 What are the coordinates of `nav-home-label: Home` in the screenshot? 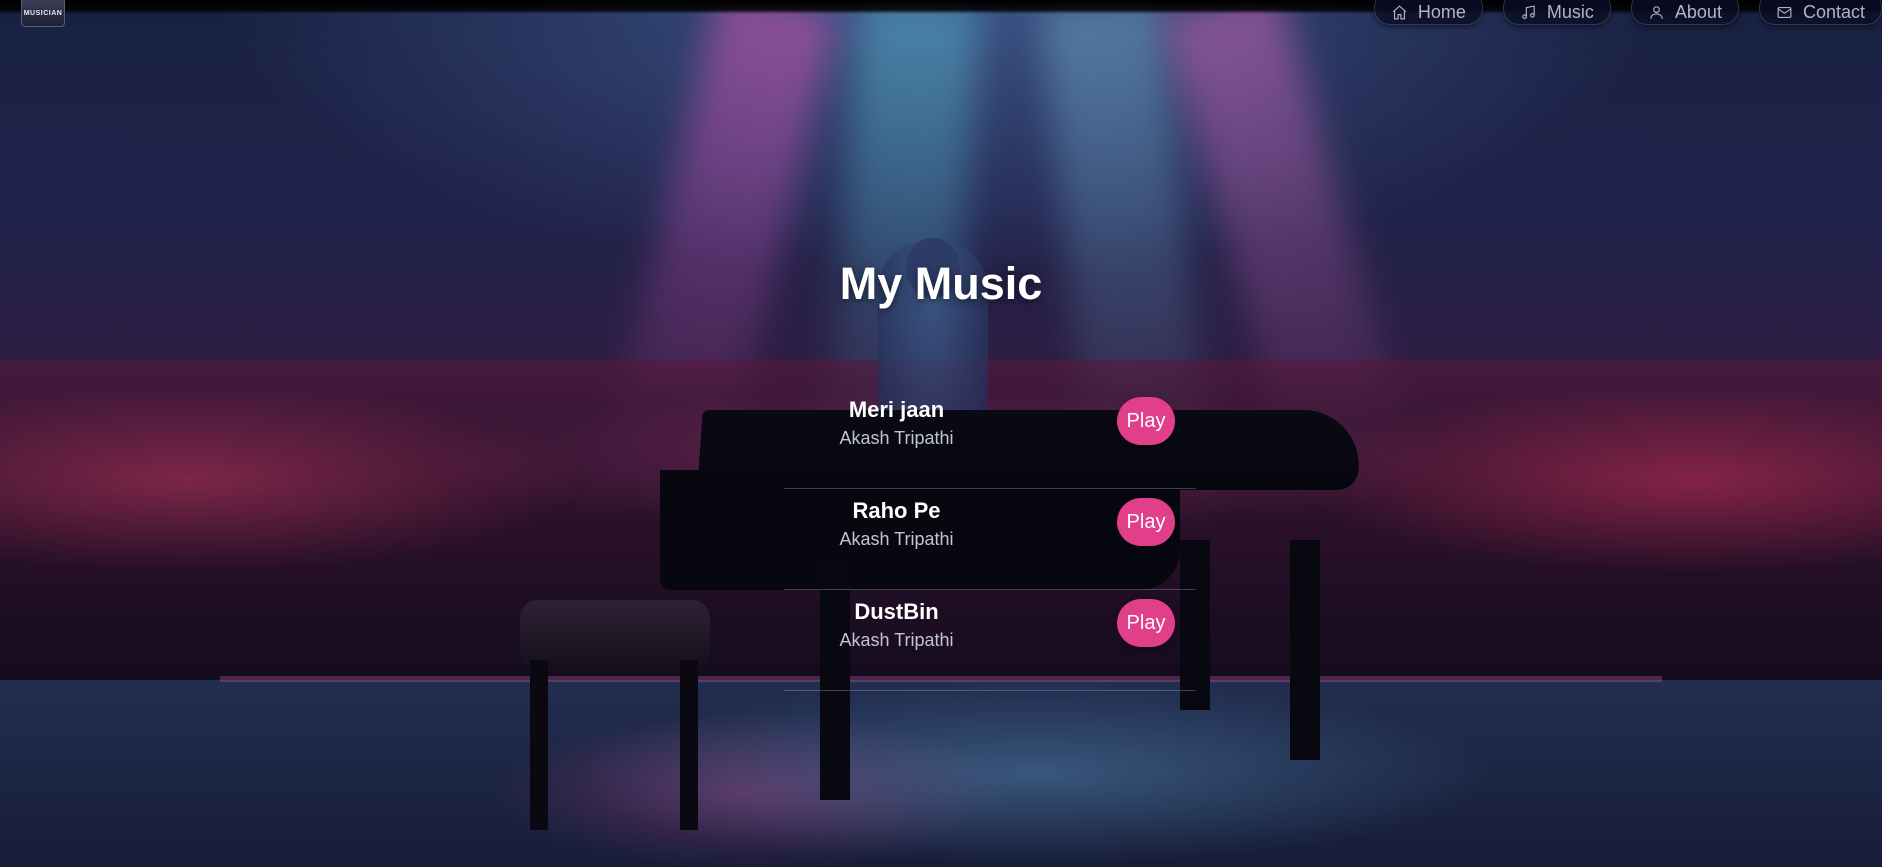 It's located at (1441, 11).